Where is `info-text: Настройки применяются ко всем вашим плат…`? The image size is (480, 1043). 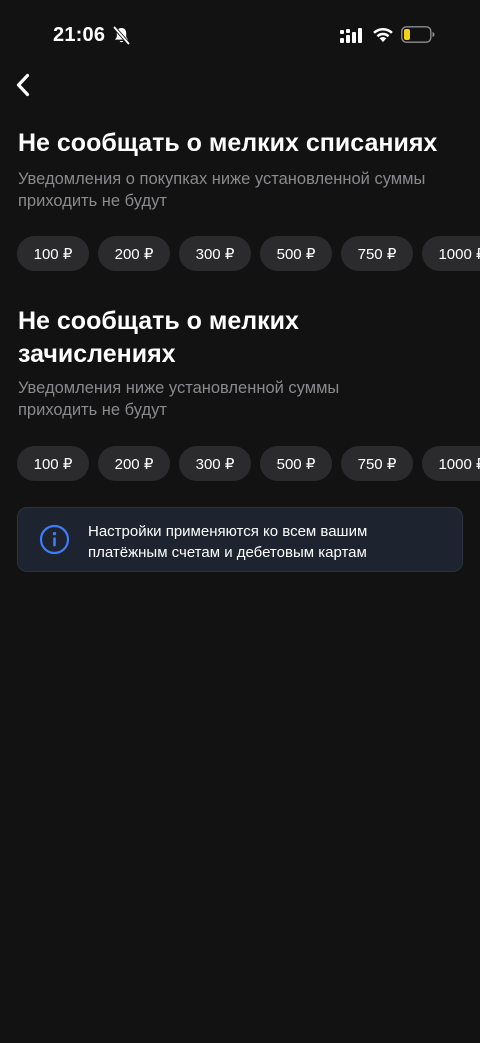
info-text: Настройки применяются ко всем вашим плат… is located at coordinates (228, 542).